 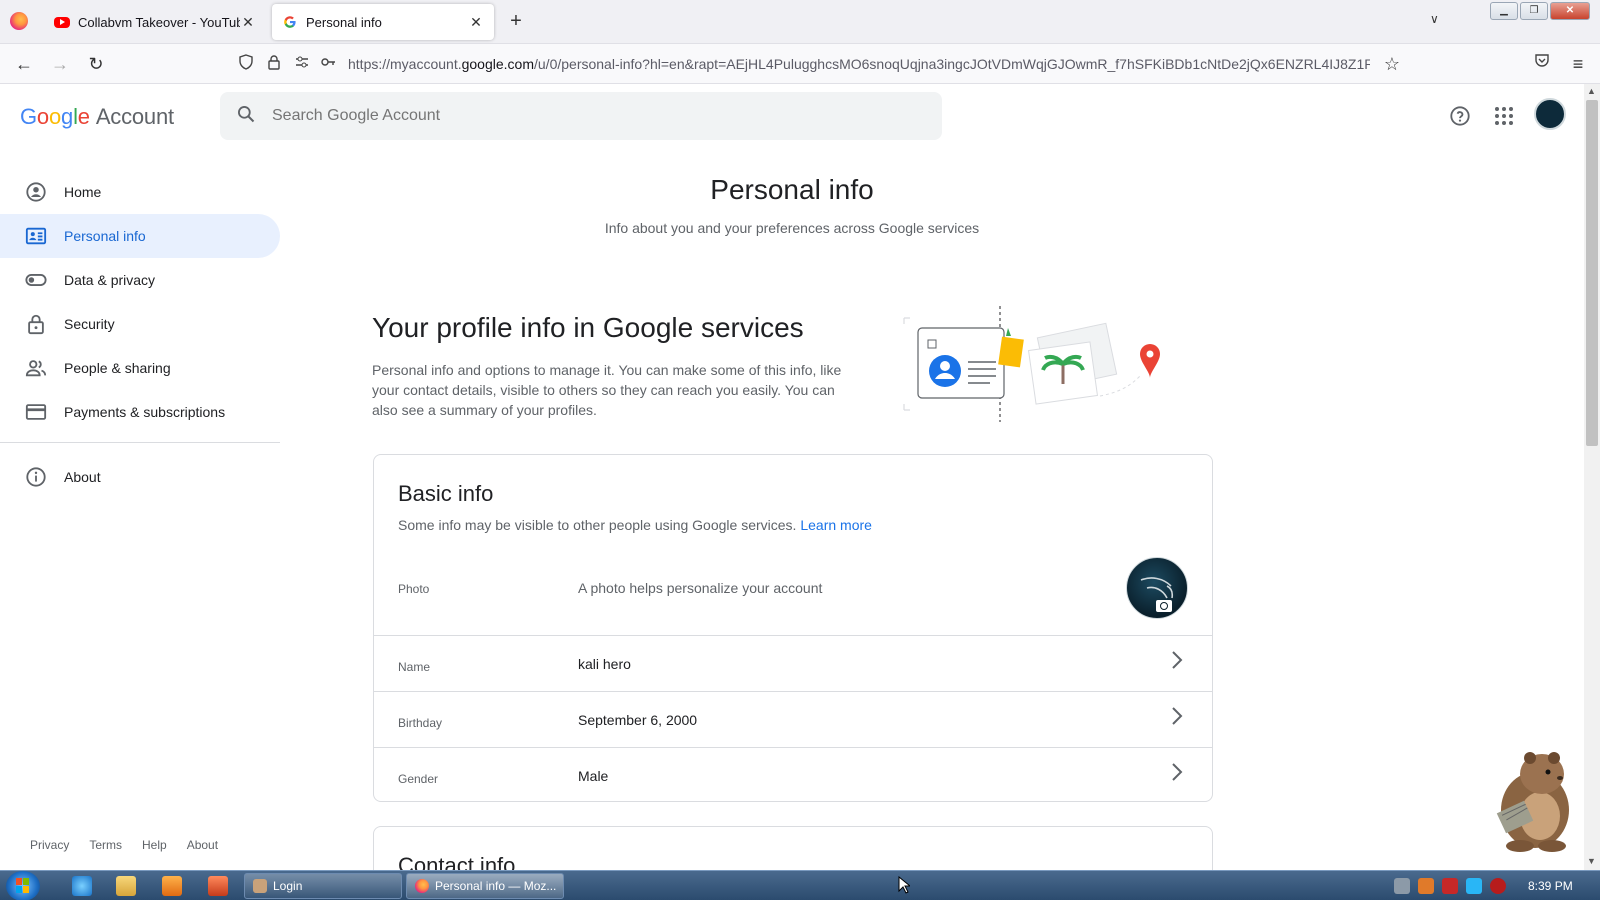 I want to click on profile-illustration, so click(x=1035, y=366).